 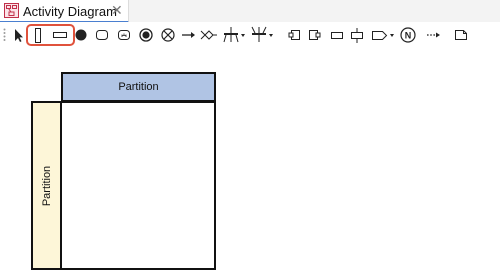 I want to click on horizontal-partition-label: Partition, so click(x=138, y=87).